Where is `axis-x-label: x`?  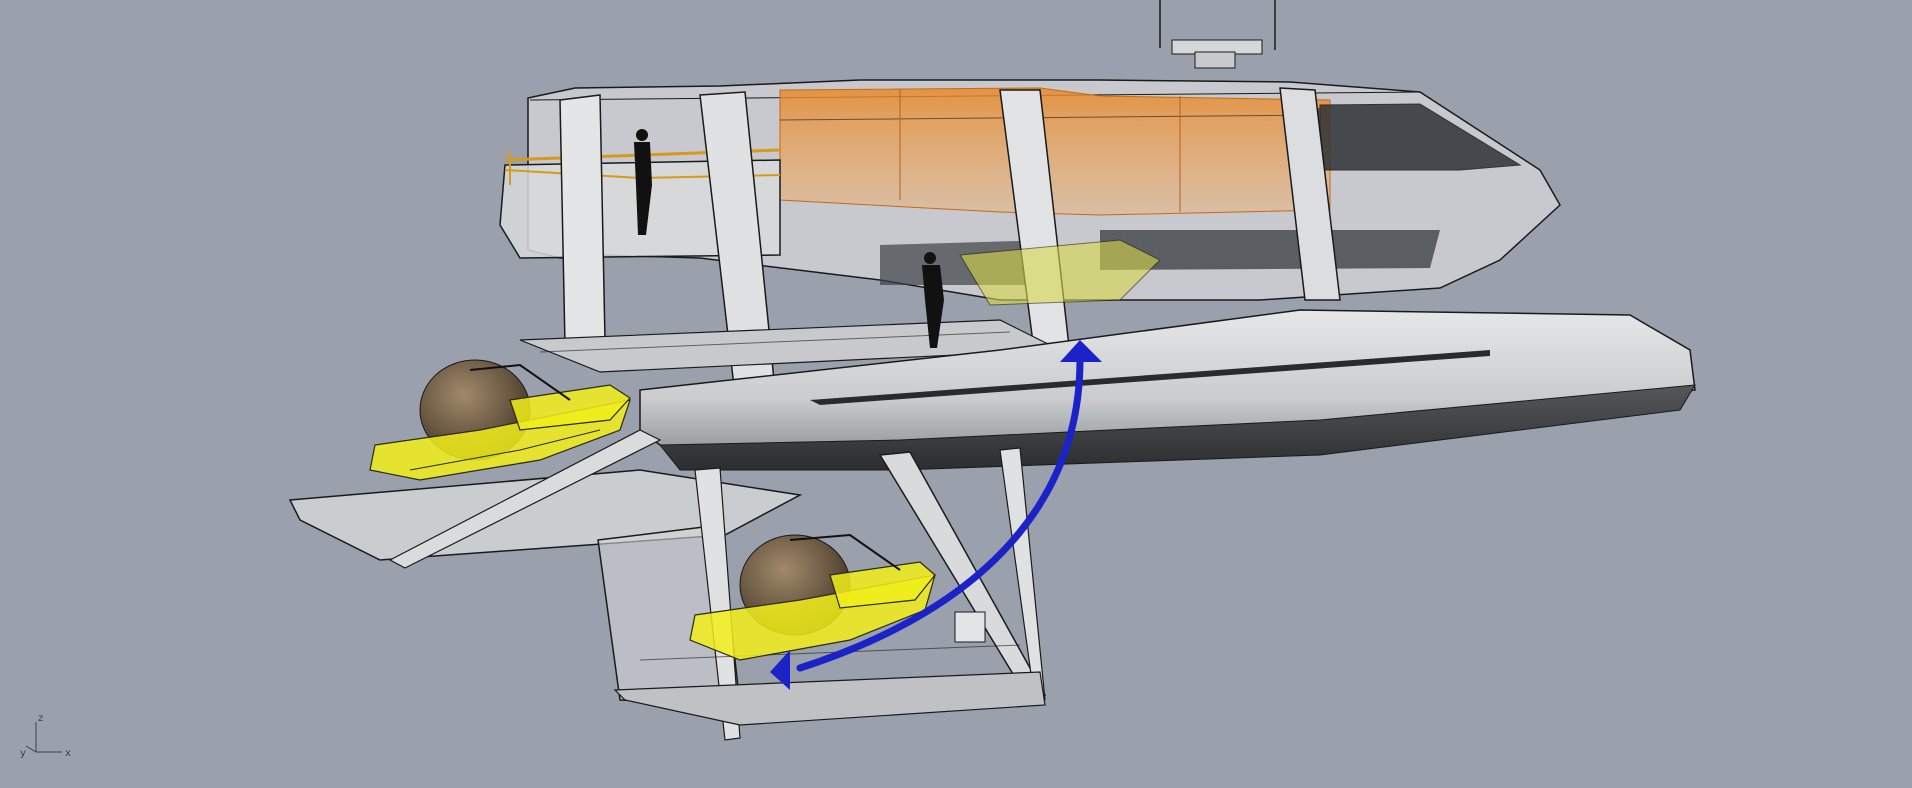
axis-x-label: x is located at coordinates (68, 753).